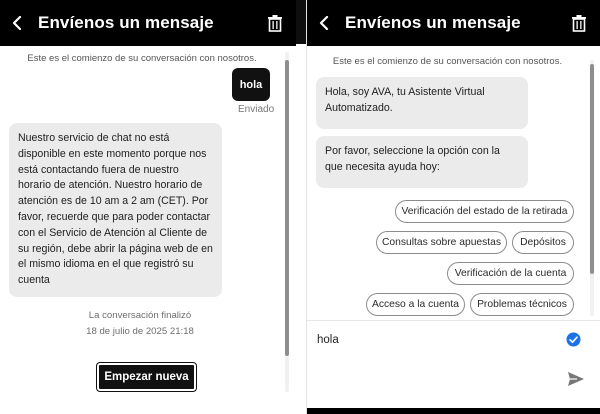  Describe the element at coordinates (573, 339) in the screenshot. I see `check-circle-icon` at that location.